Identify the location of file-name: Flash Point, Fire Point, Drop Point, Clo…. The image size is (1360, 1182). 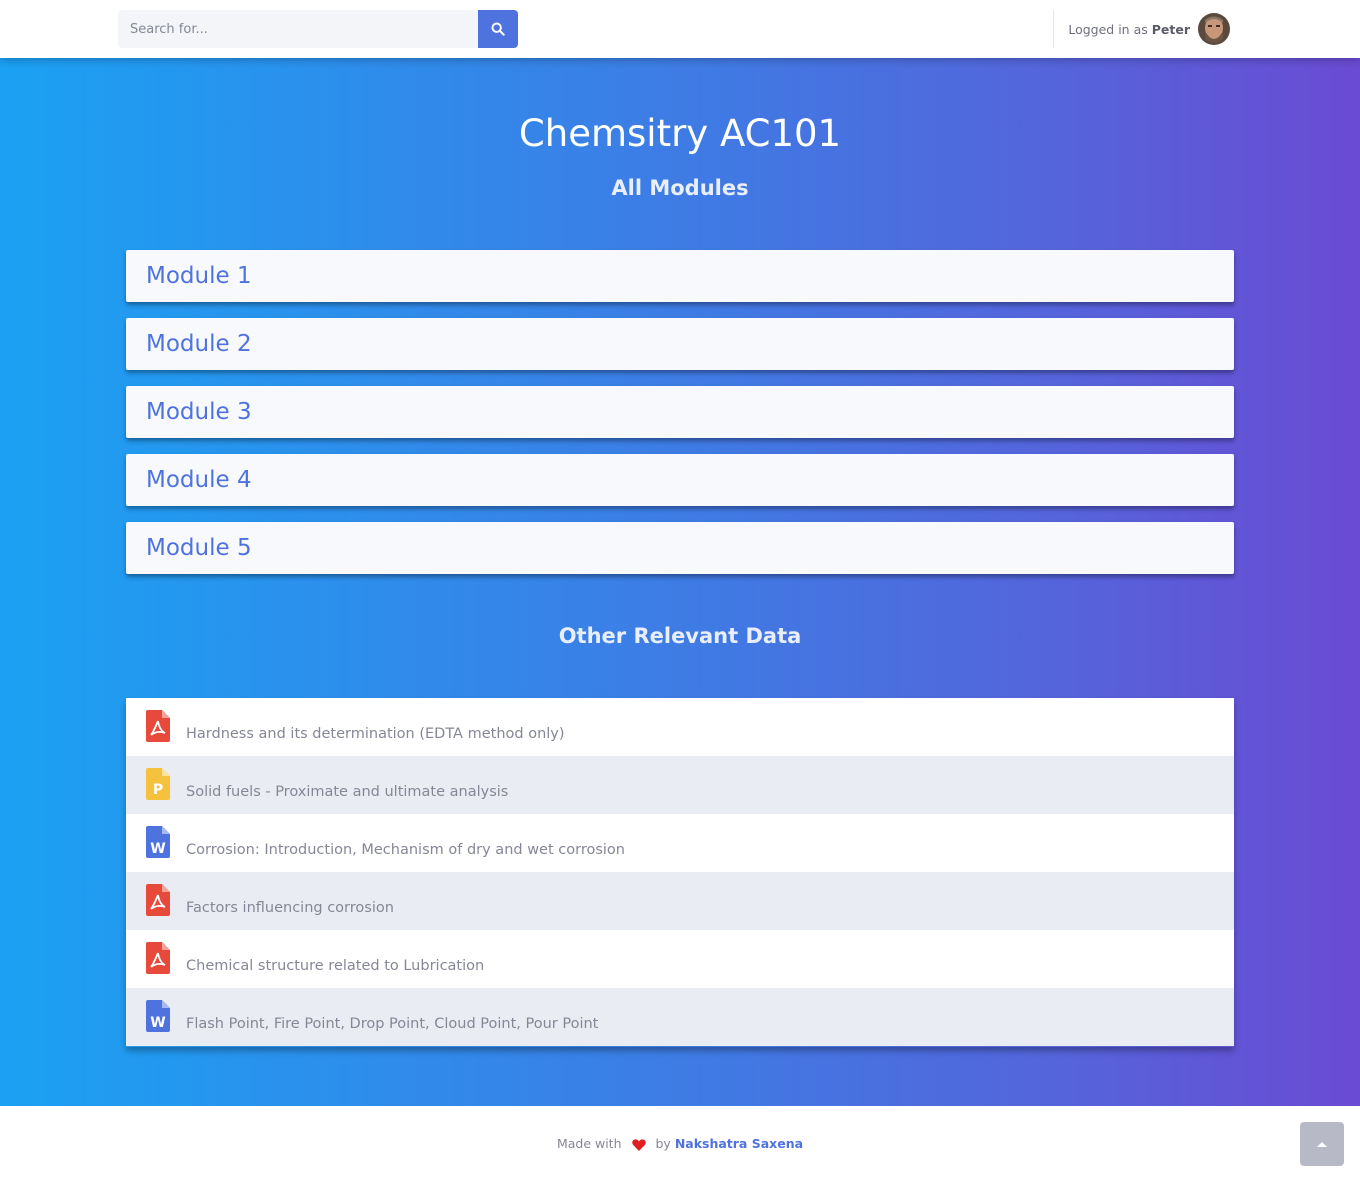
(392, 1024).